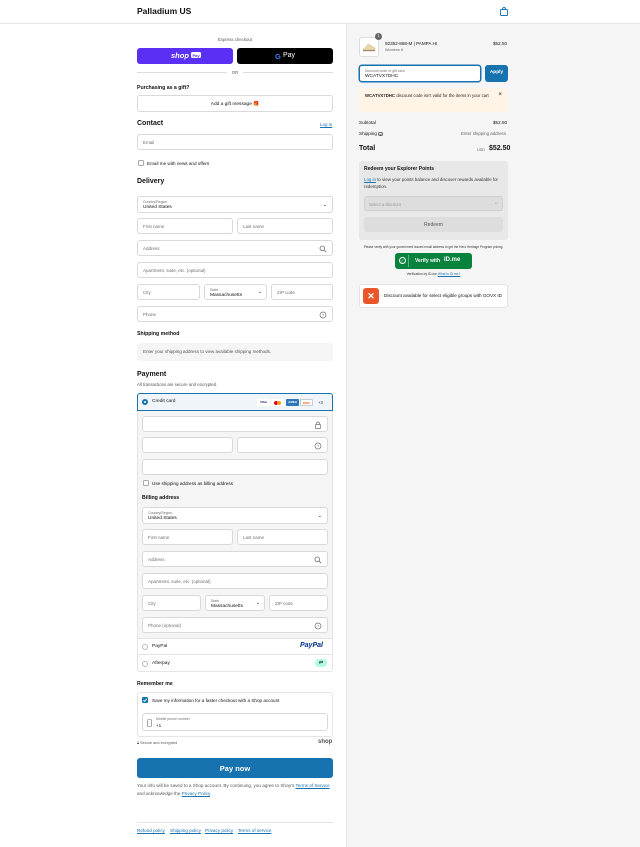 The width and height of the screenshot is (640, 847). What do you see at coordinates (235, 625) in the screenshot?
I see `billing-phone-field: Phone (optional) ?` at bounding box center [235, 625].